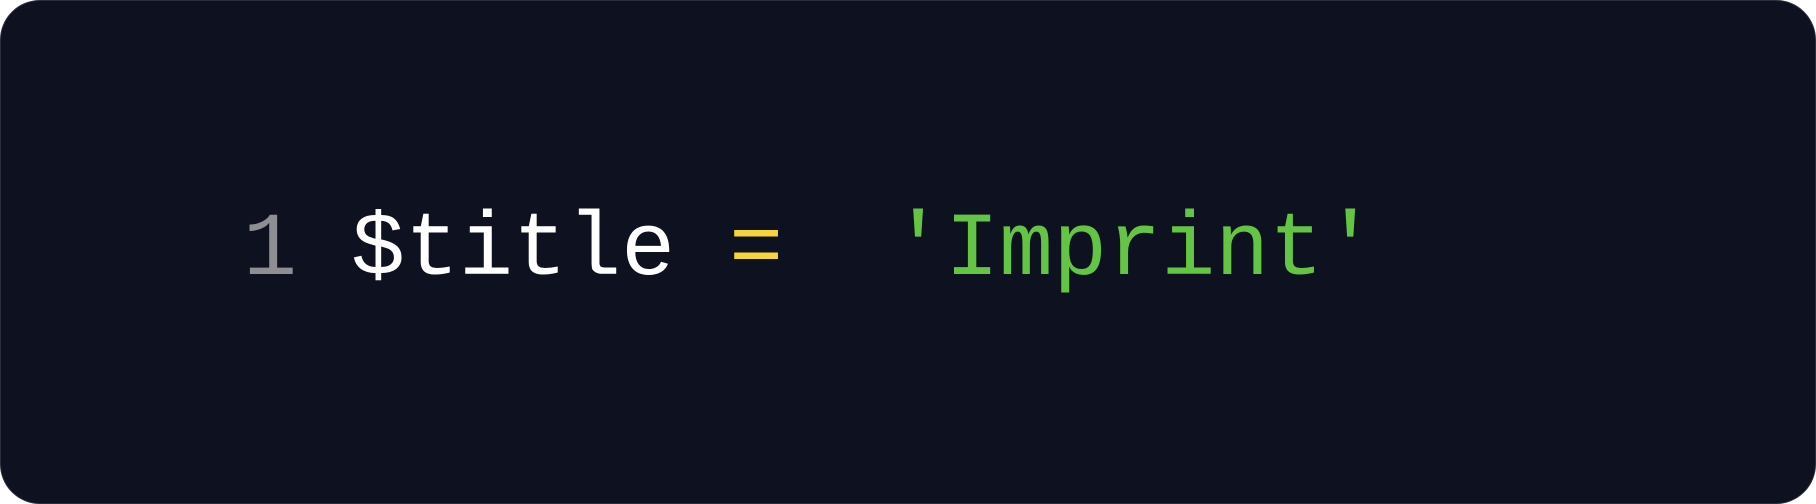  I want to click on line-number: 1, so click(270, 251).